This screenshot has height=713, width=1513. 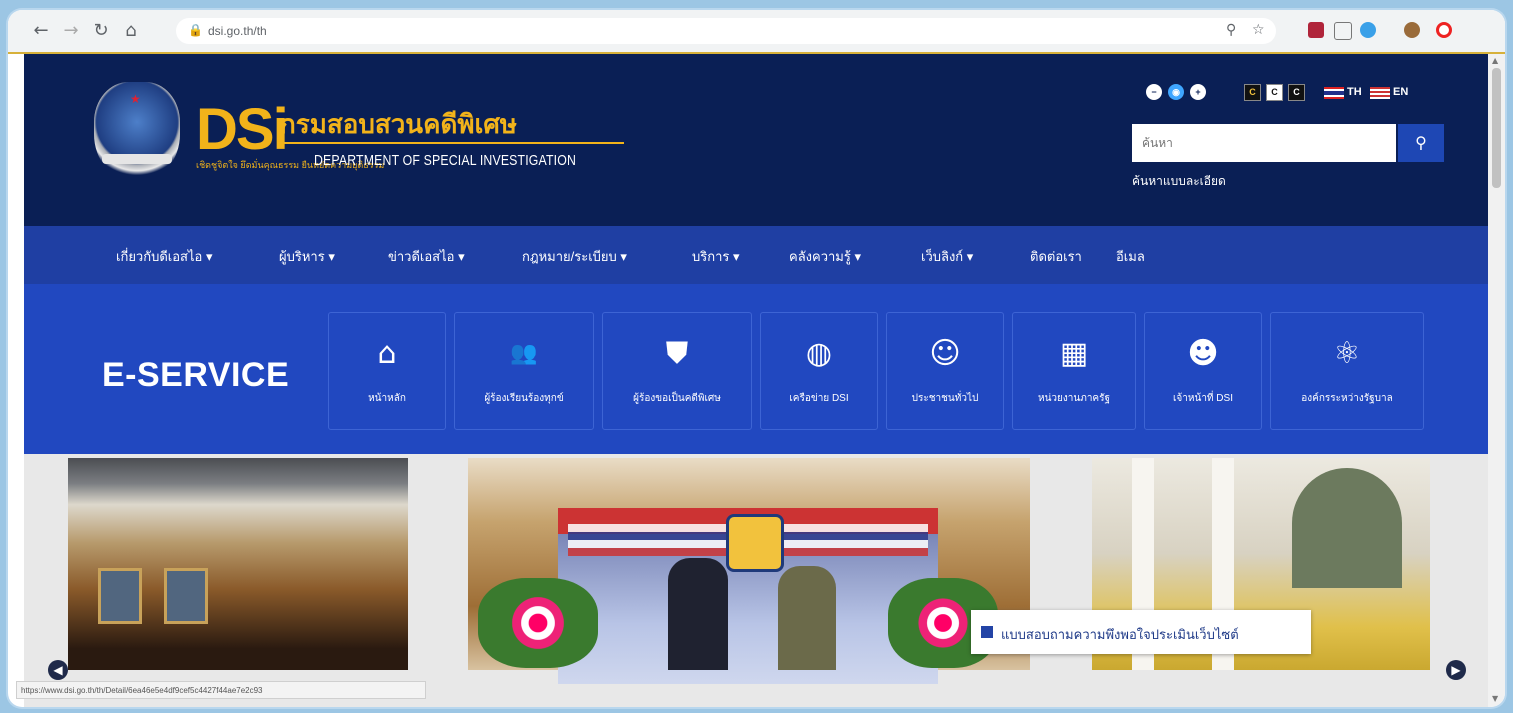 I want to click on home-nav-icon: ⌂, so click(x=131, y=31).